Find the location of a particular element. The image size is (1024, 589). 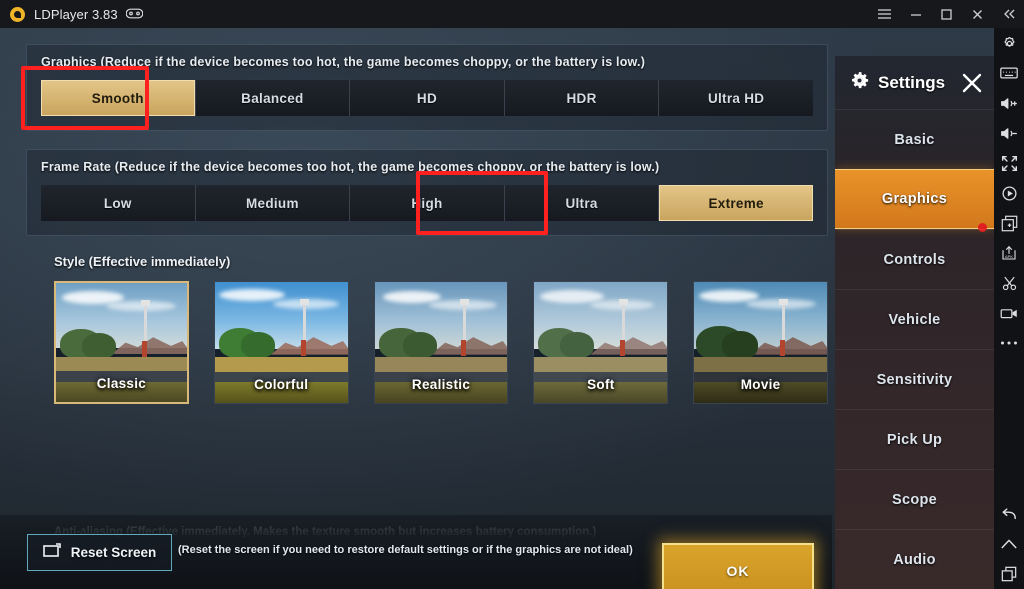

volume-down-tool is located at coordinates (1009, 133).